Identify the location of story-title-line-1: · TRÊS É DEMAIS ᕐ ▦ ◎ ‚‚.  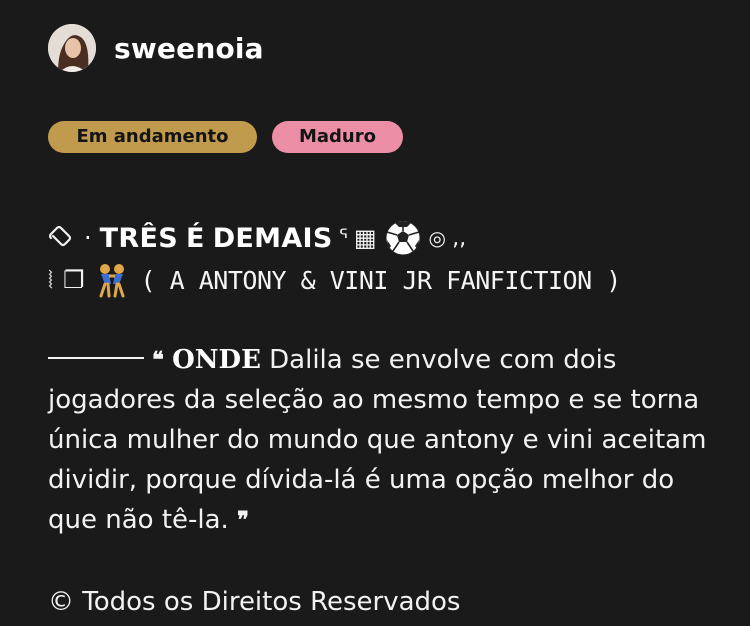
(257, 238).